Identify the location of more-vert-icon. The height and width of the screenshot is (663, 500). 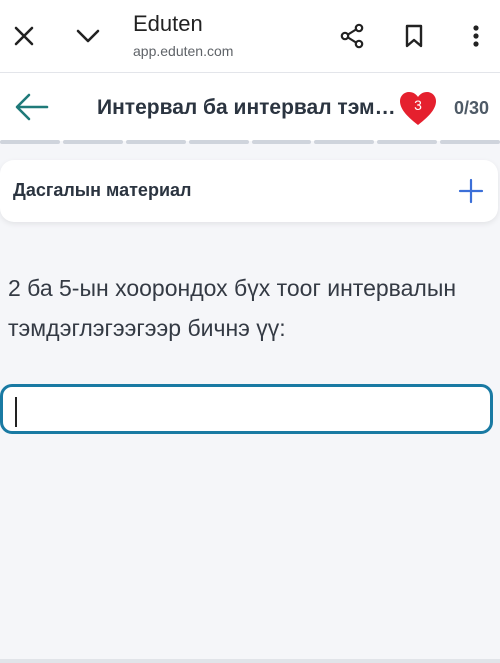
(476, 36).